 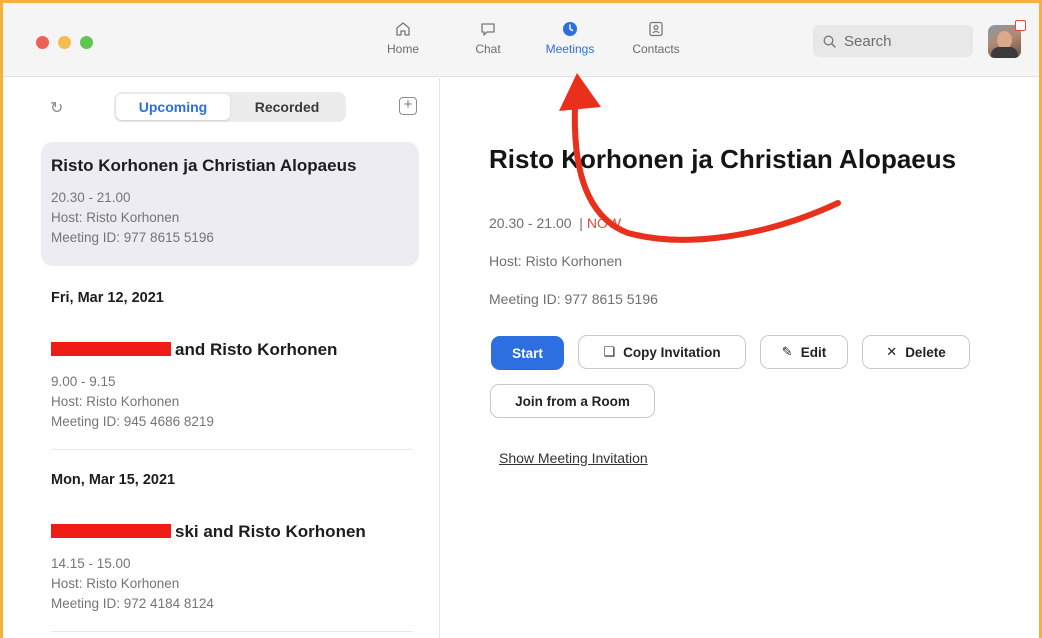 What do you see at coordinates (787, 351) in the screenshot?
I see `pencil-icon: ✎` at bounding box center [787, 351].